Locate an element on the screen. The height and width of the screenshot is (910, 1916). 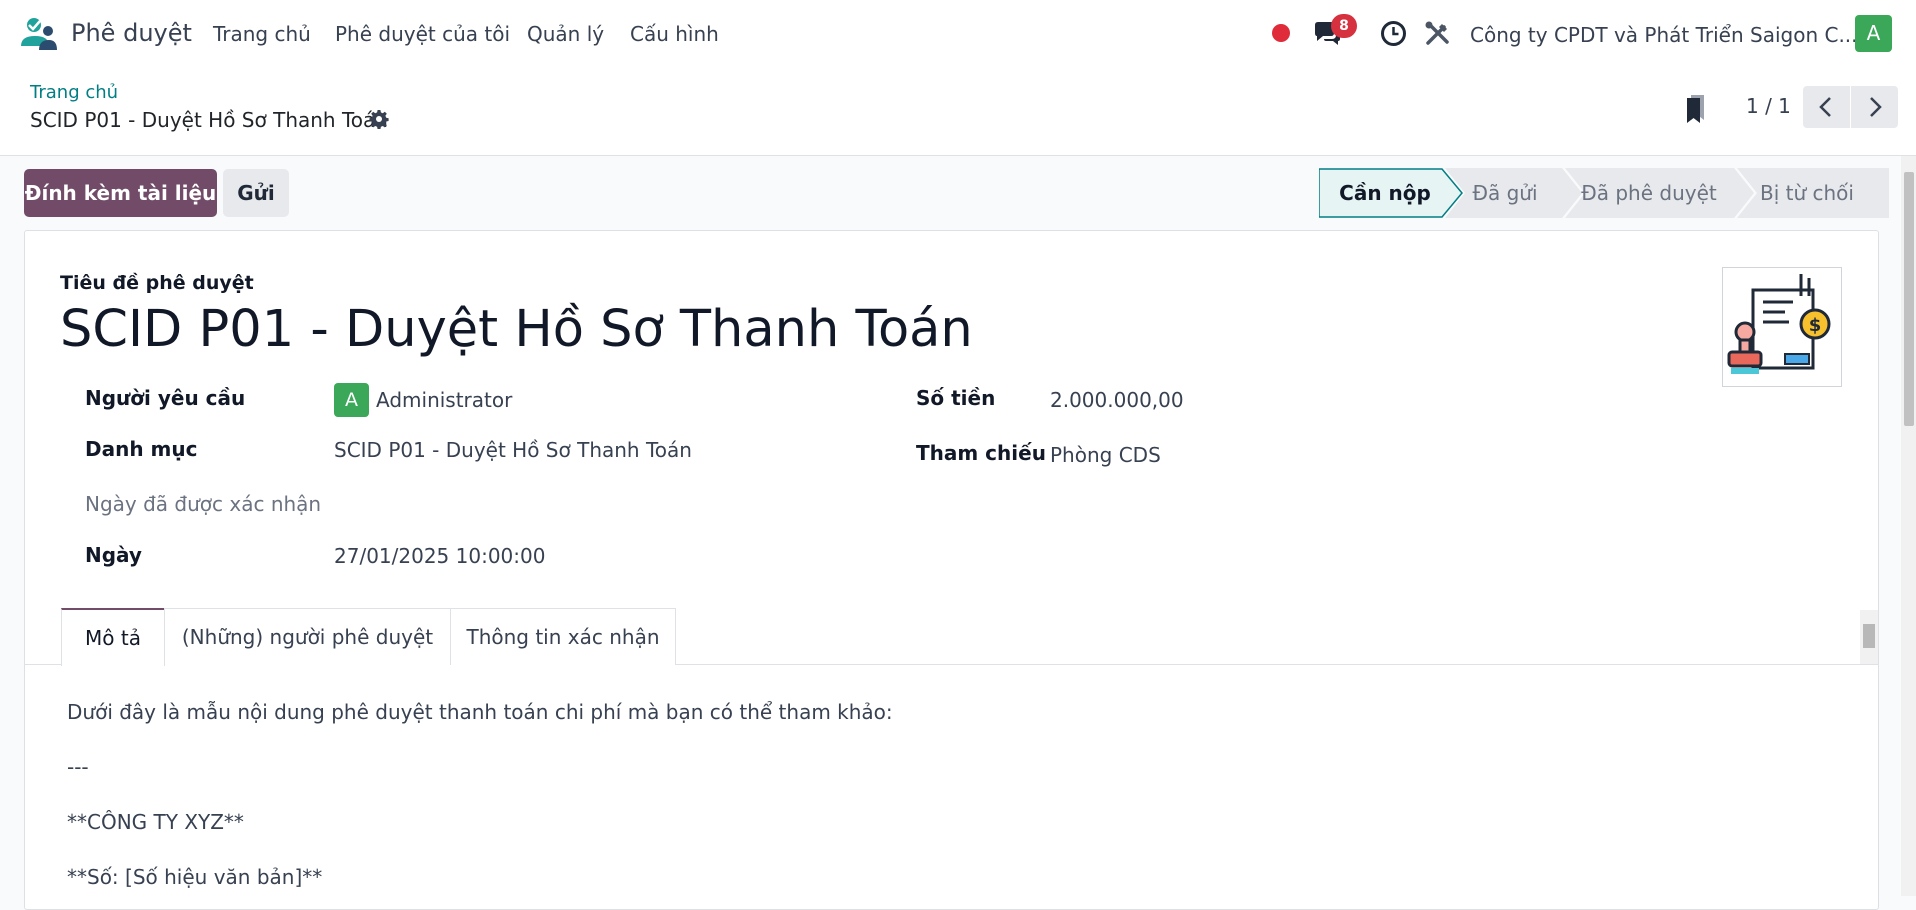
tab-confirmation-info: Thông tin xác nhận is located at coordinates (563, 636).